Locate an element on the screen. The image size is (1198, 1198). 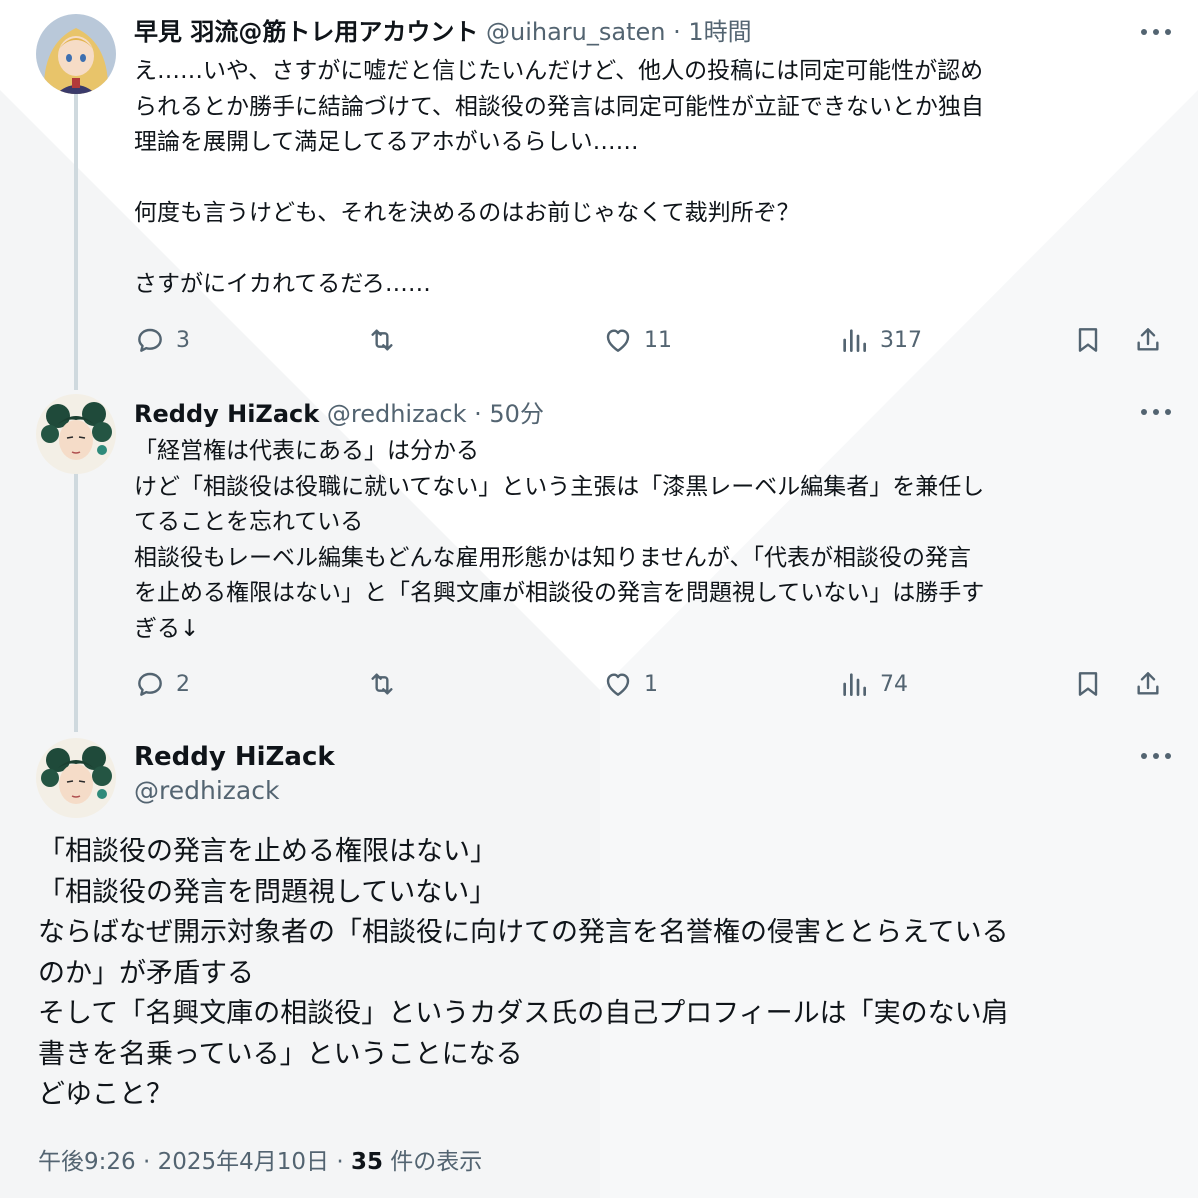
reply-button: 3 is located at coordinates (162, 340).